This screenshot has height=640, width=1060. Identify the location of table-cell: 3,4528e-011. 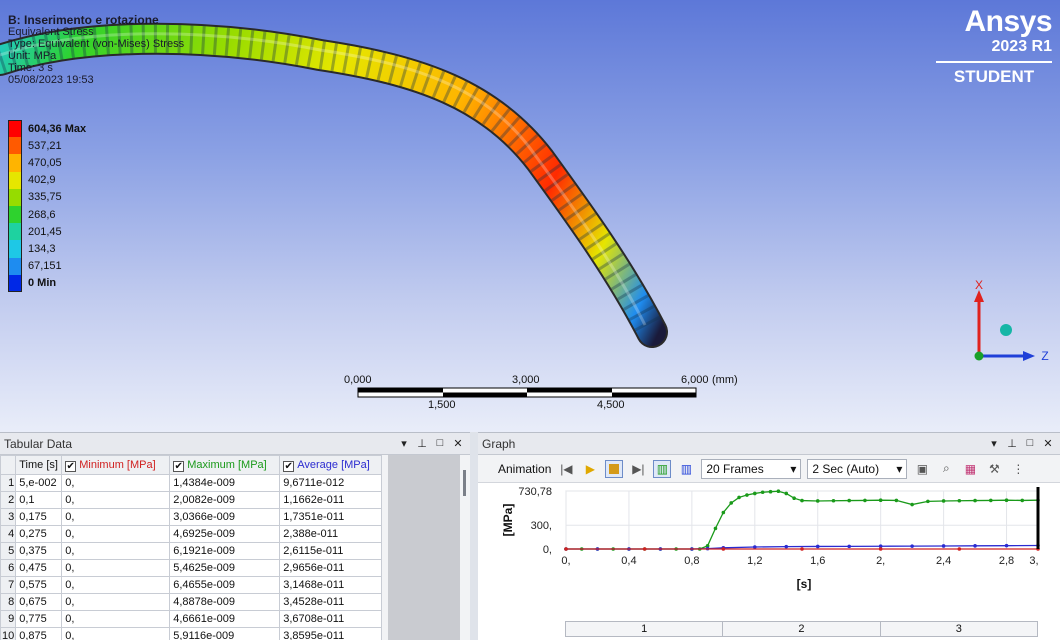
(331, 602).